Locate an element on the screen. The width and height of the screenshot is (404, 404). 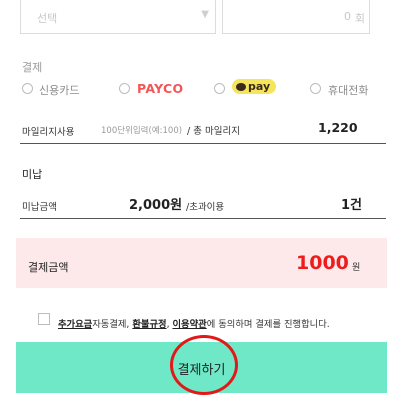
mileage-input: 100단위입력(예:100) is located at coordinates (141, 130).